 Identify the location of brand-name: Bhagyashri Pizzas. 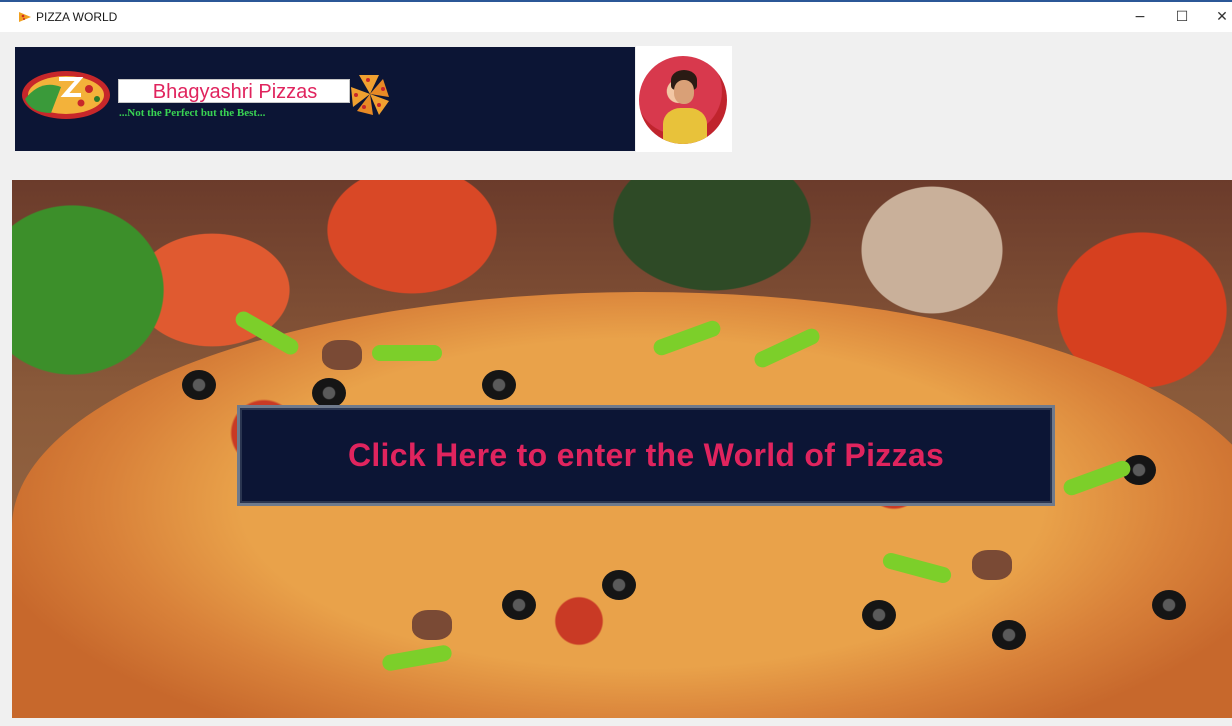
(235, 92).